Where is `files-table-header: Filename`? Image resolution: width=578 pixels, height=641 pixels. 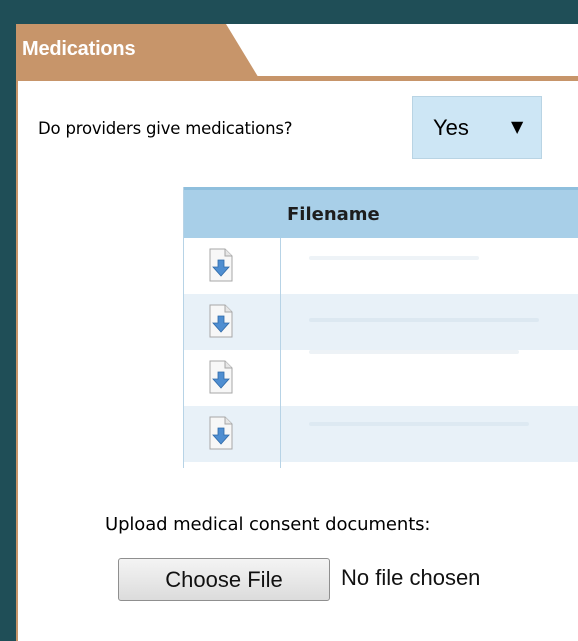 files-table-header: Filename is located at coordinates (381, 212).